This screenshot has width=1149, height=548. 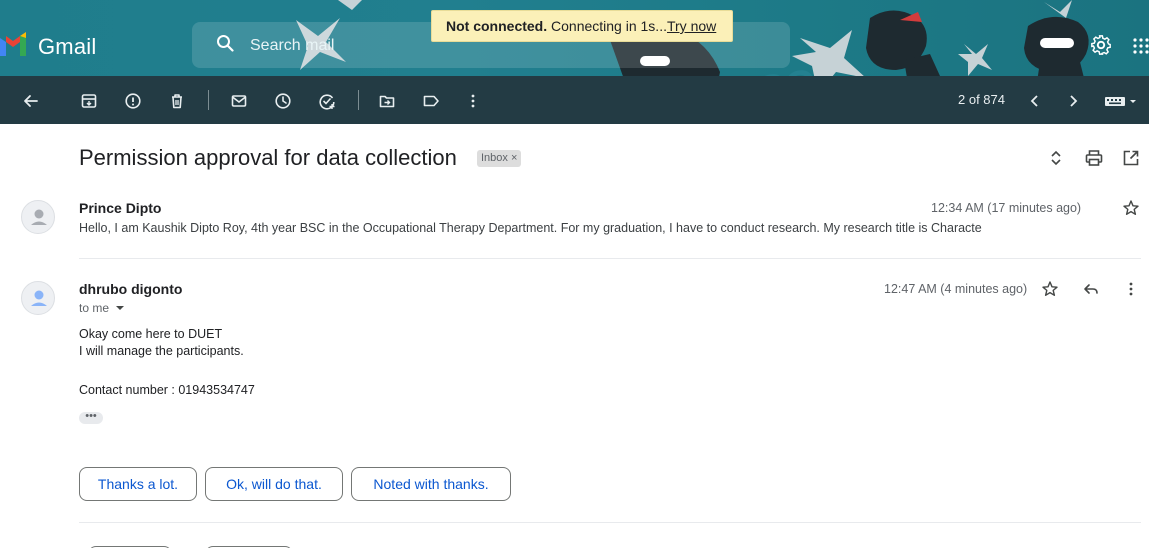 I want to click on try-now-link: Try now, so click(x=691, y=26).